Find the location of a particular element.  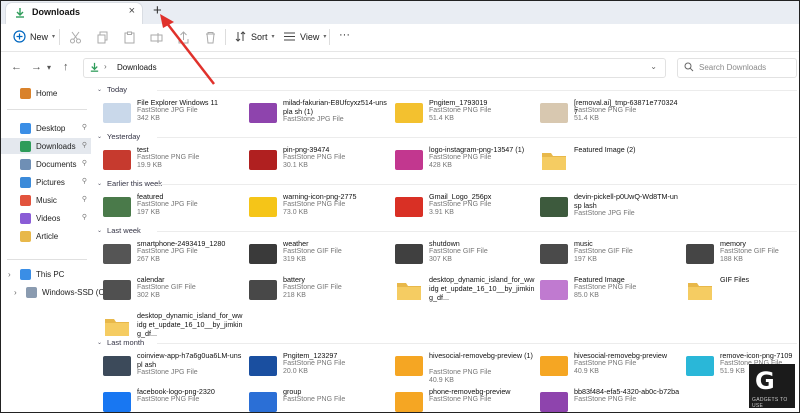

plus-circle-icon is located at coordinates (19, 36).